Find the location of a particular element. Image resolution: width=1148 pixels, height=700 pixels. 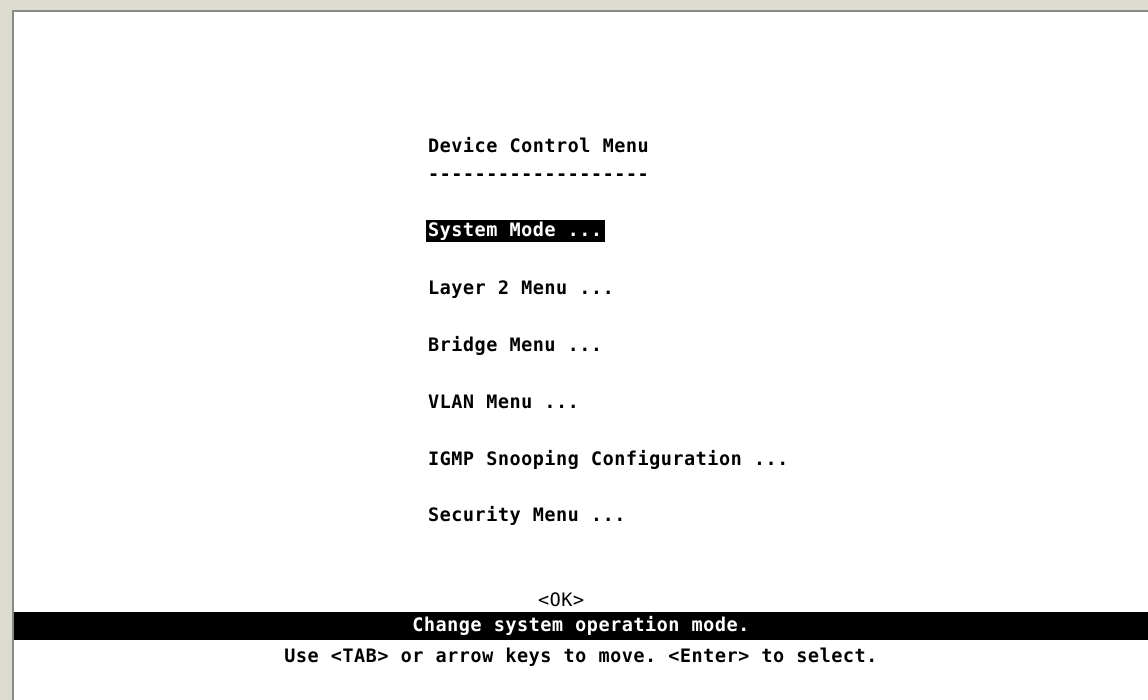

menu-title-underline: ------------------- is located at coordinates (539, 174).